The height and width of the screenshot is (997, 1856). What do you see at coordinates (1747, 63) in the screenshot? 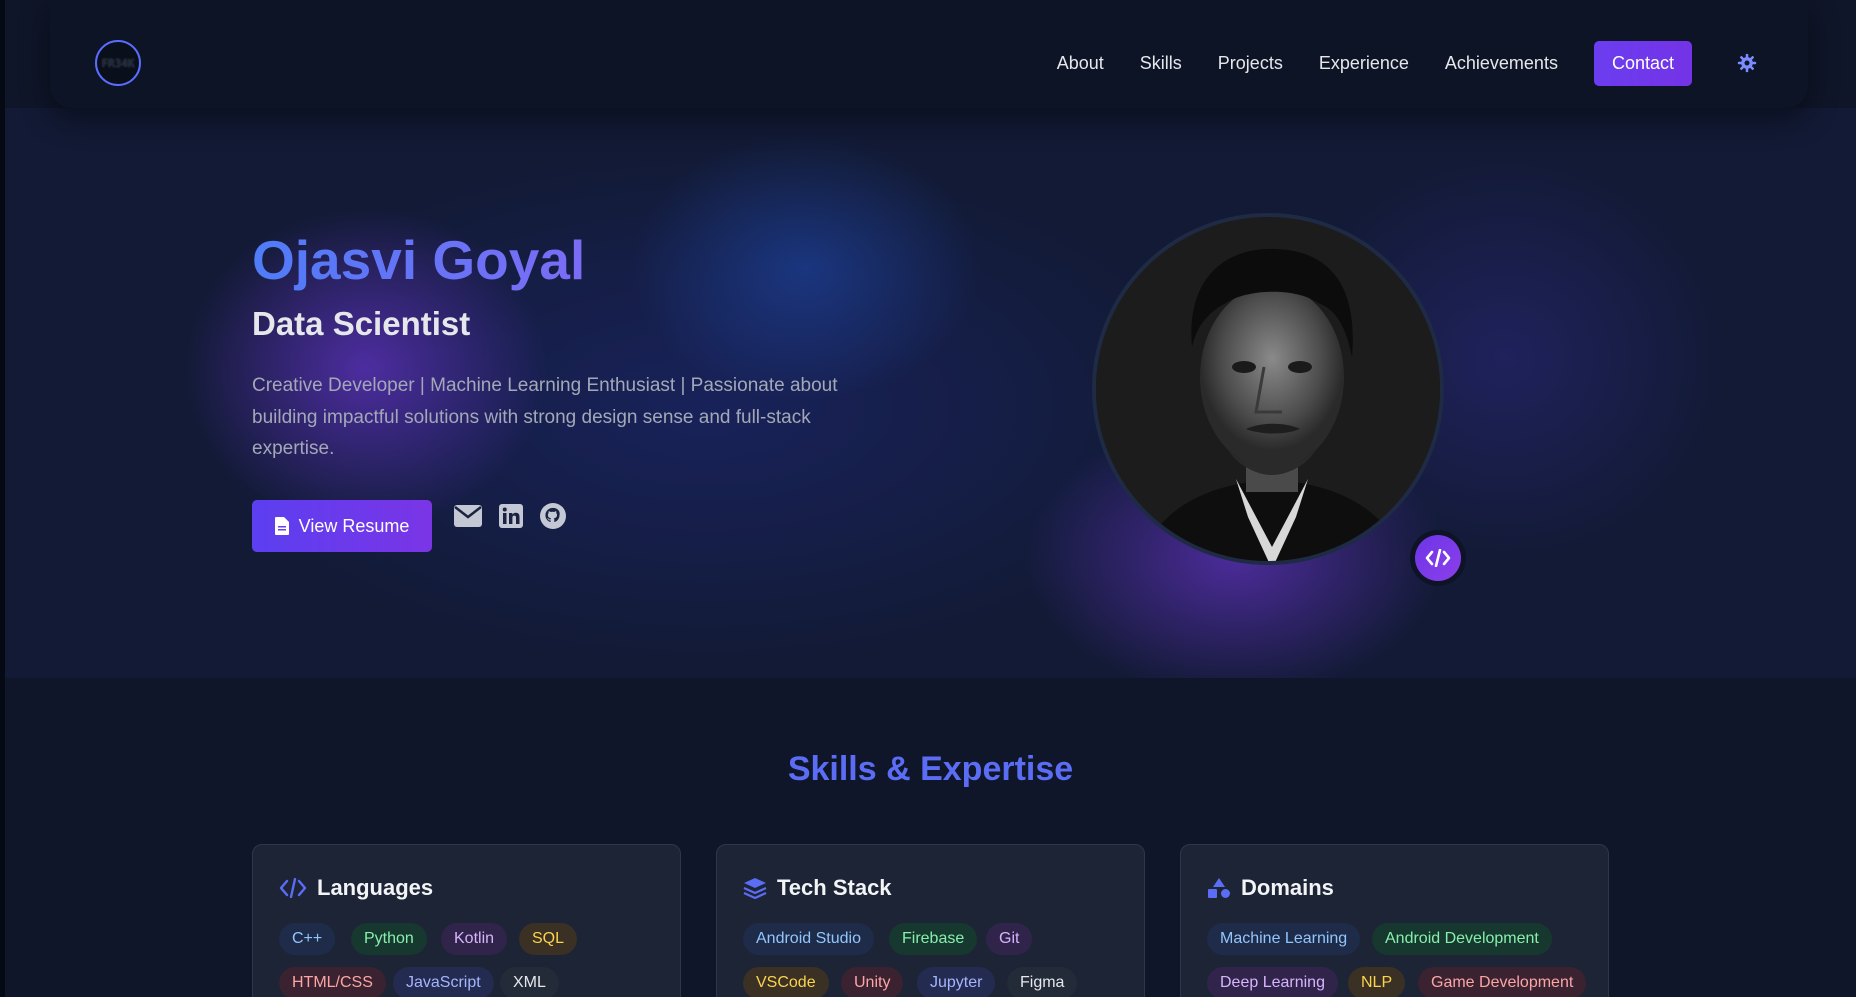
I see `gear-icon` at bounding box center [1747, 63].